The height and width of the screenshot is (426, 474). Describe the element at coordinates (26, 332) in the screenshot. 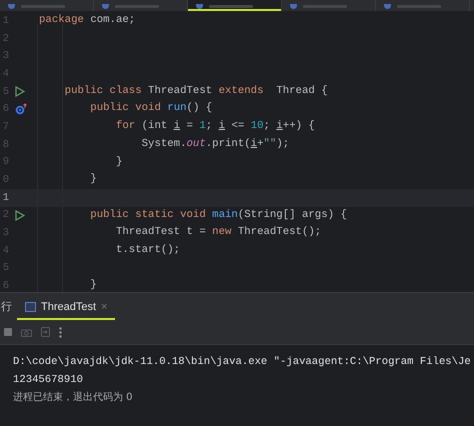

I see `camera-icon` at that location.